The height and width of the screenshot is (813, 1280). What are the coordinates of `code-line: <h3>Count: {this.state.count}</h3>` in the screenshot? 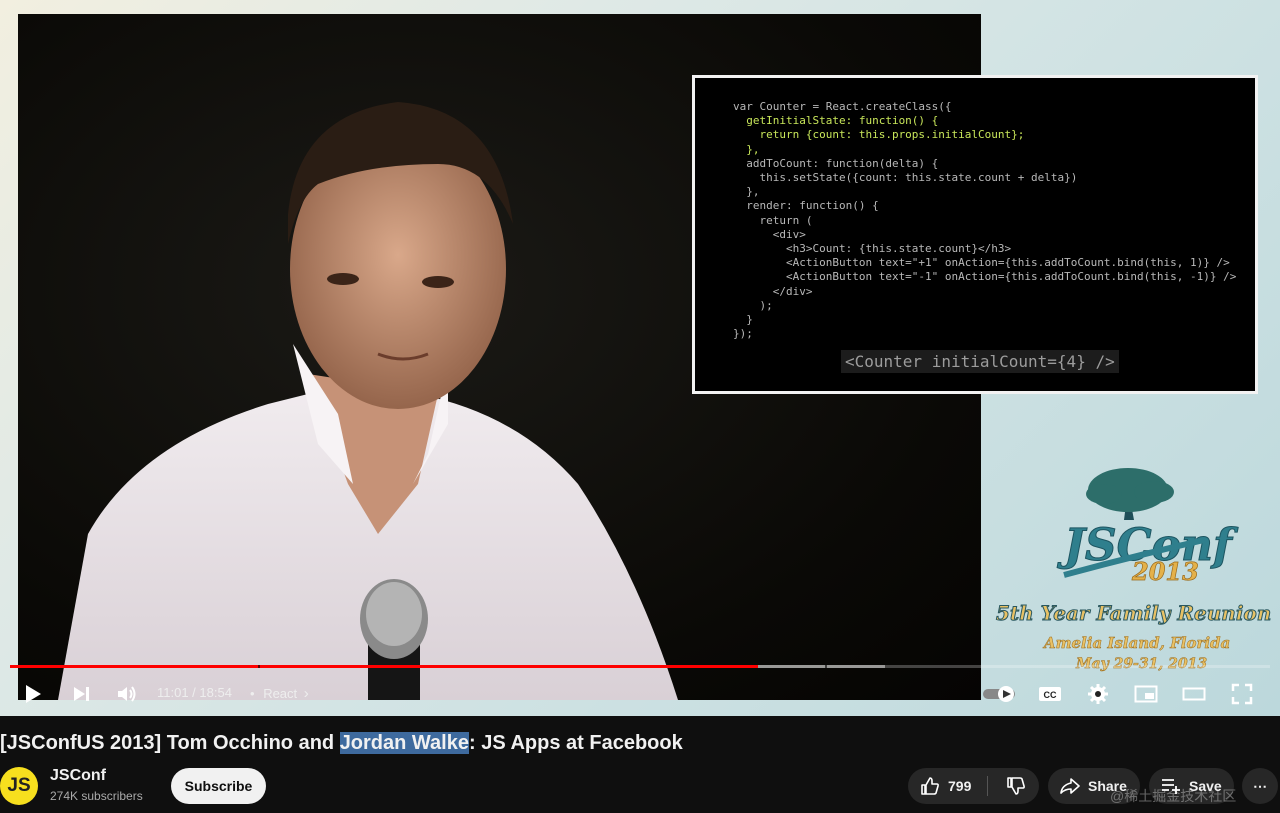 It's located at (872, 249).